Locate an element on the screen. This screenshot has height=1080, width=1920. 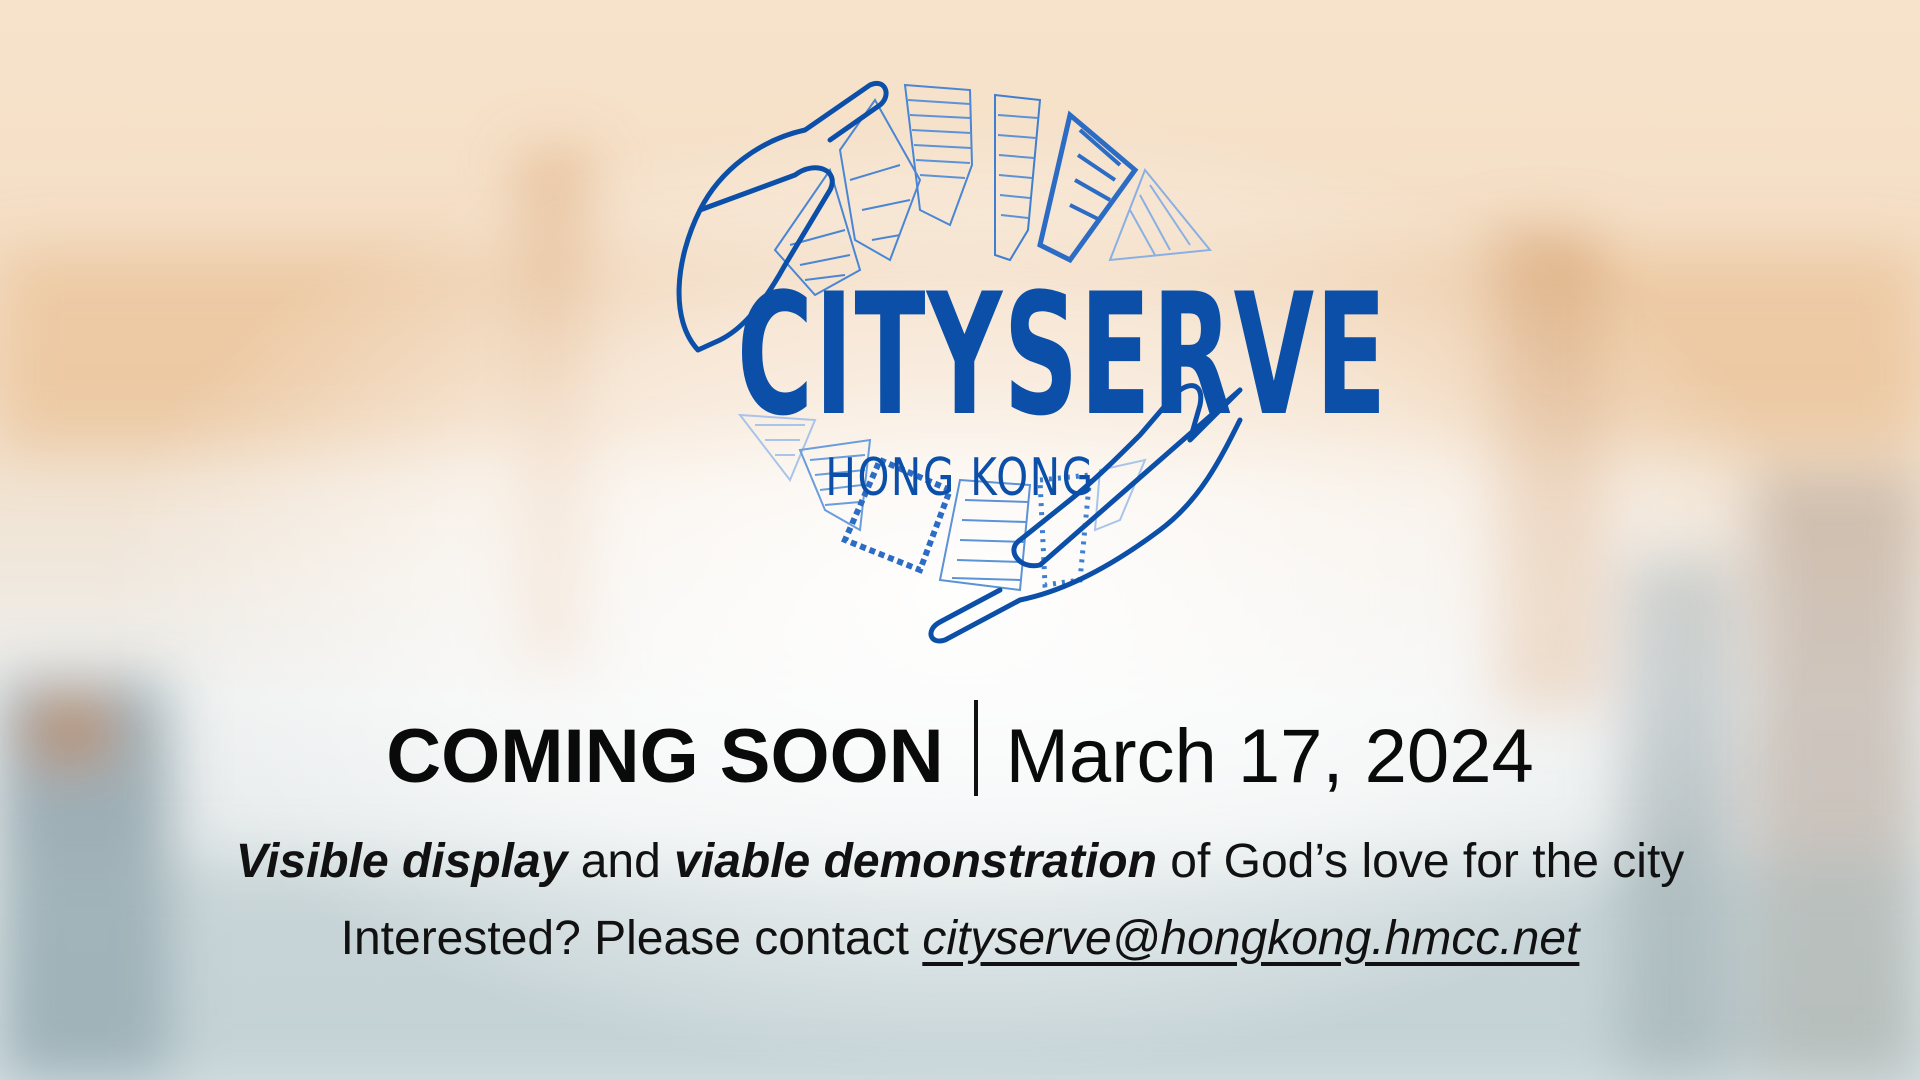
launch-date: March 17, 2024 is located at coordinates (1269, 756).